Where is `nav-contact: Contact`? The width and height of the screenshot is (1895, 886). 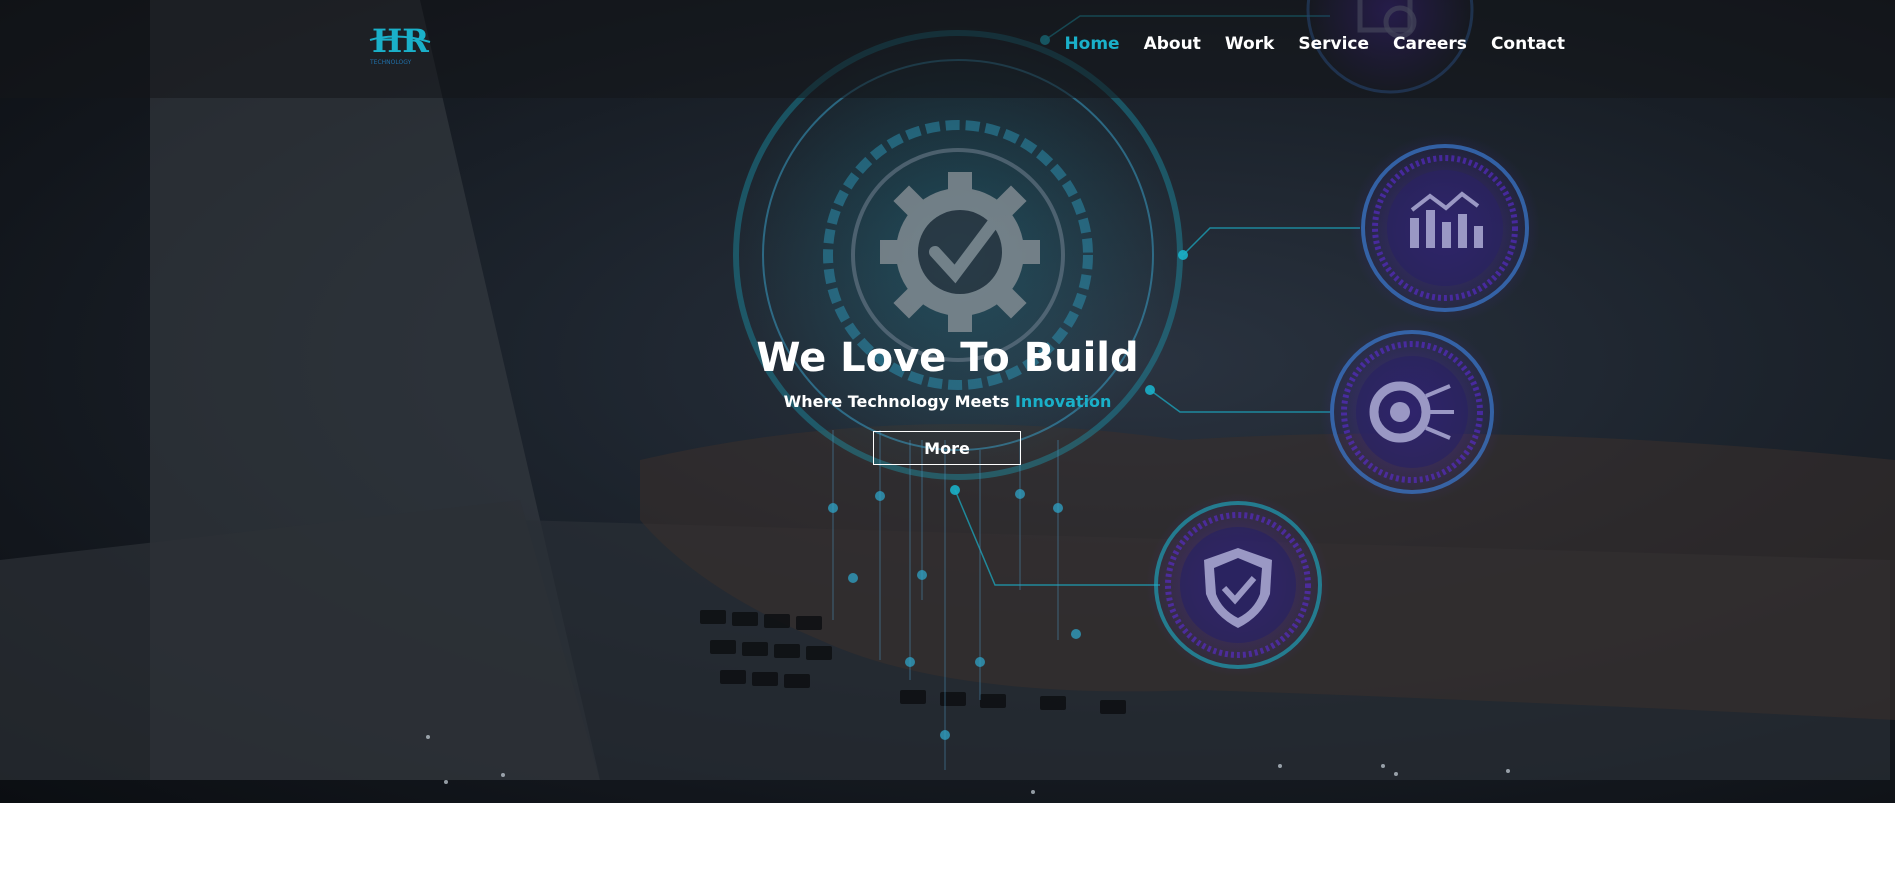 nav-contact: Contact is located at coordinates (1528, 44).